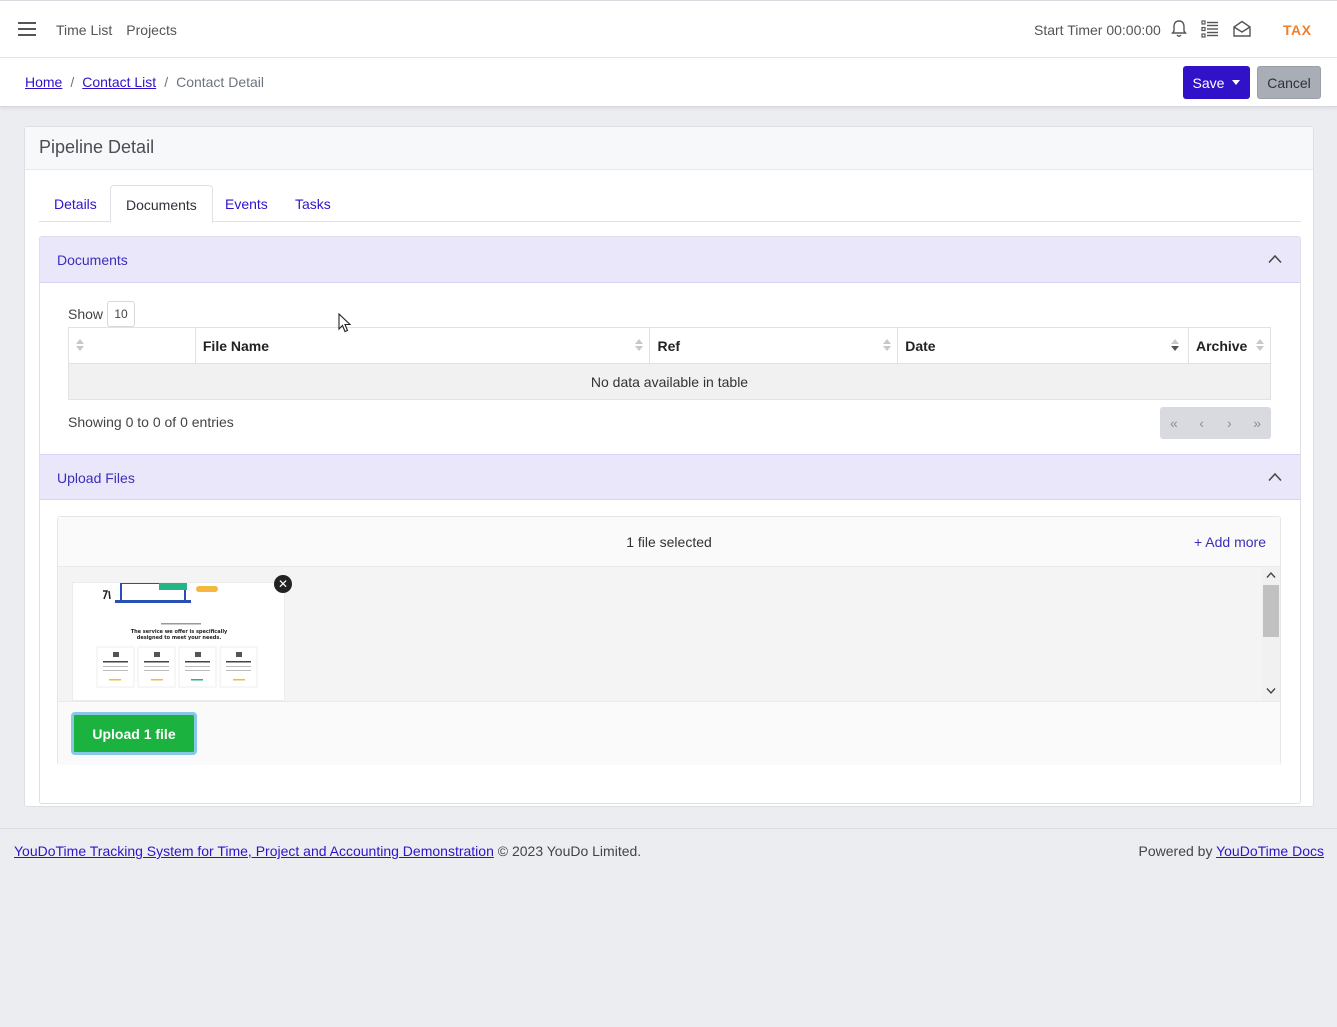 The image size is (1337, 1027). Describe the element at coordinates (1236, 82) in the screenshot. I see `caret-down-icon` at that location.